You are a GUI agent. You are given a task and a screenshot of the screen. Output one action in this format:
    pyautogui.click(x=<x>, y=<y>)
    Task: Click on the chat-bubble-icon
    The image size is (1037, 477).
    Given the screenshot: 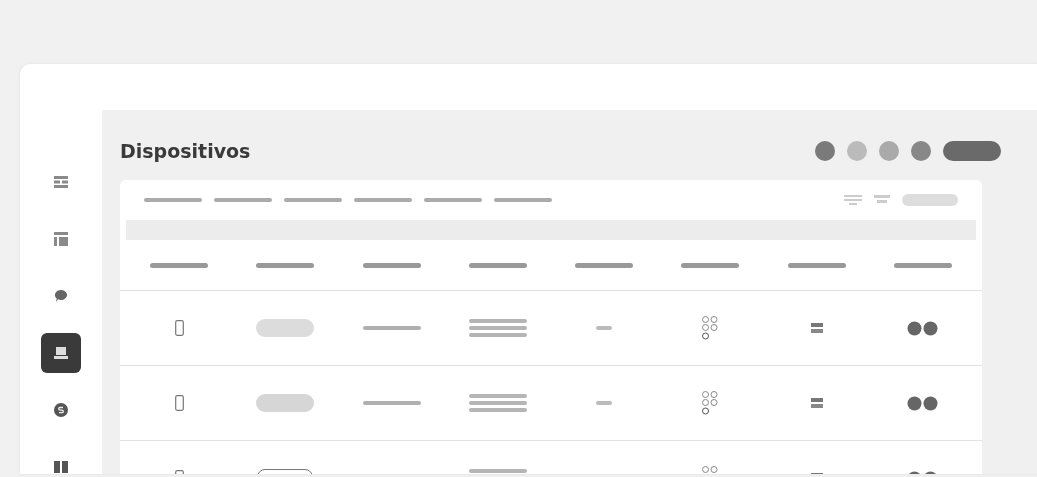 What is the action you would take?
    pyautogui.click(x=61, y=296)
    